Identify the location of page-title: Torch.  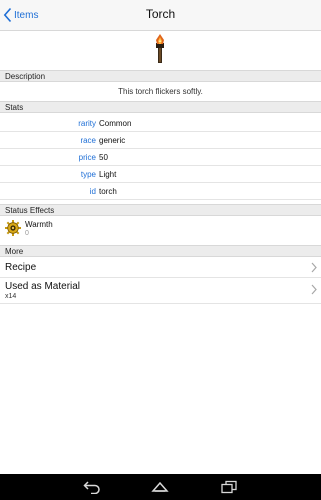
(160, 14).